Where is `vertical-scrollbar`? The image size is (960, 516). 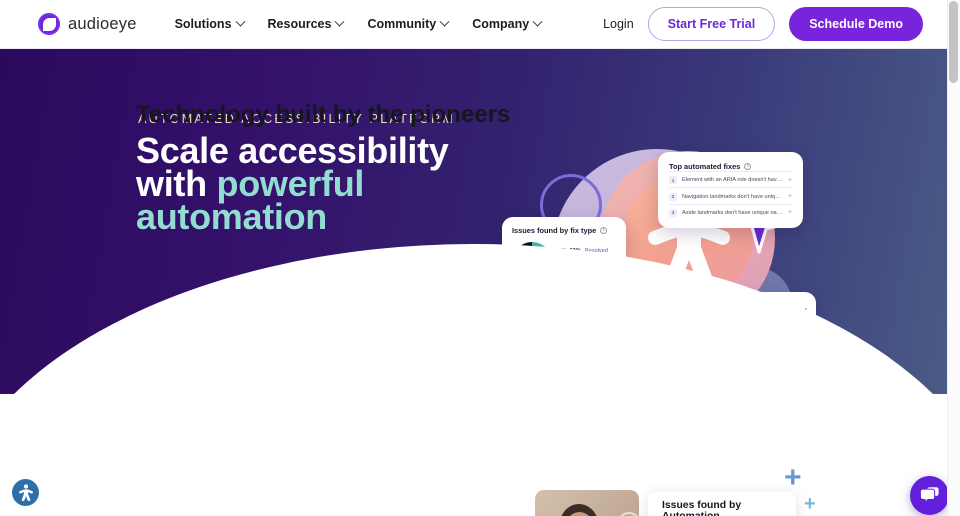 vertical-scrollbar is located at coordinates (953, 258).